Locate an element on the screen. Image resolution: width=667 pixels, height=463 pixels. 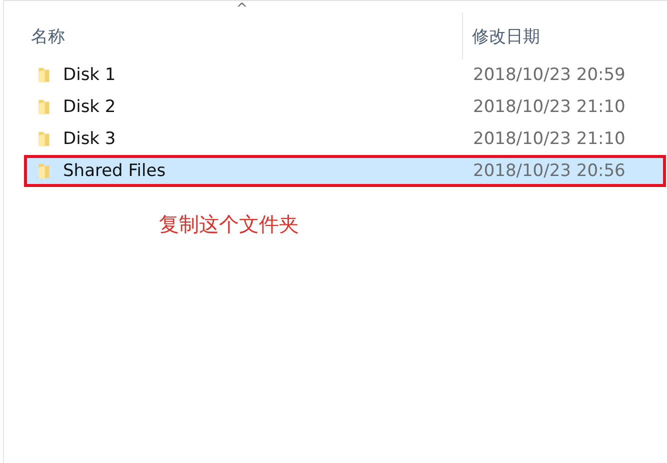
modified-date: 2018/10/23 20:59 is located at coordinates (549, 75).